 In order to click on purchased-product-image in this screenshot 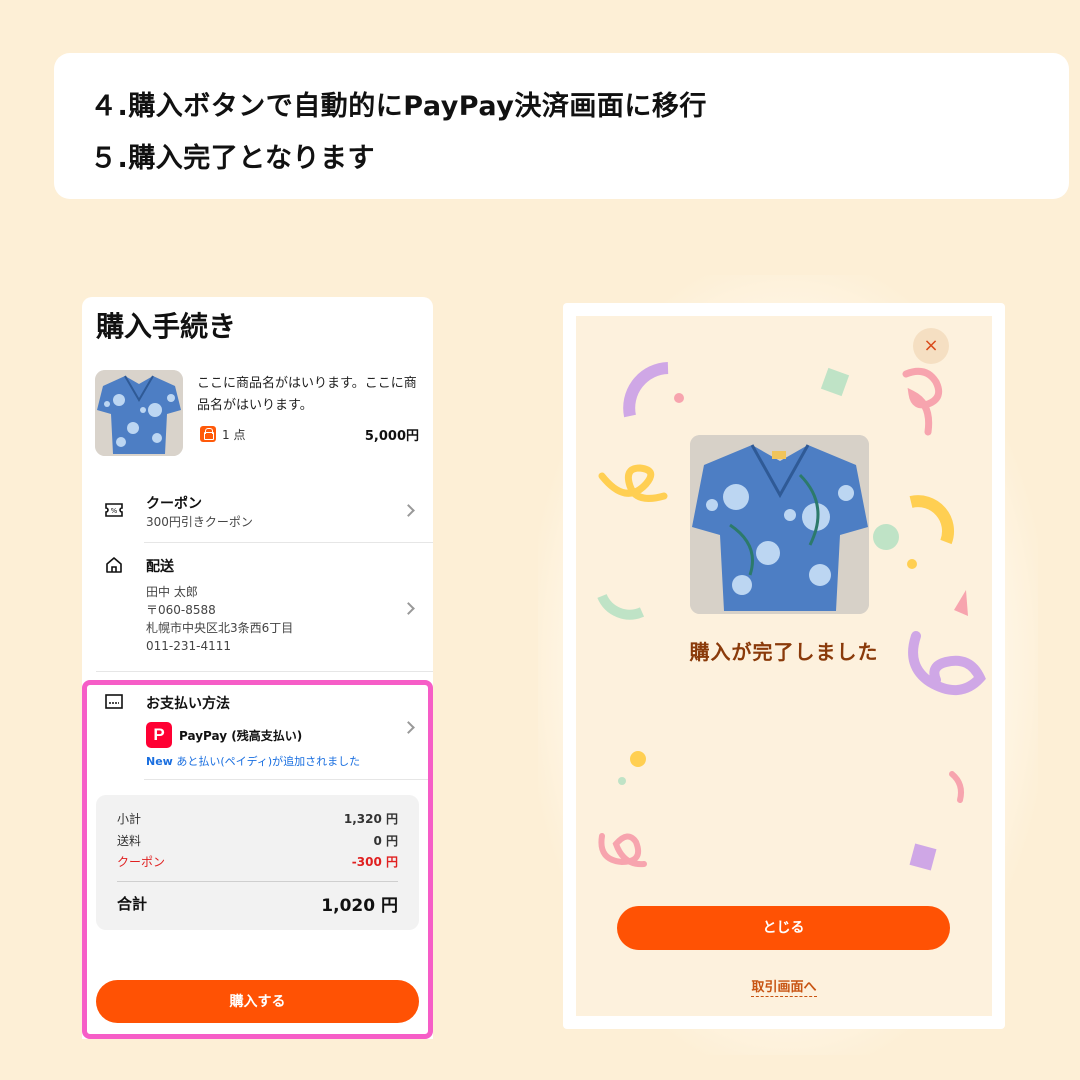, I will do `click(779, 524)`.